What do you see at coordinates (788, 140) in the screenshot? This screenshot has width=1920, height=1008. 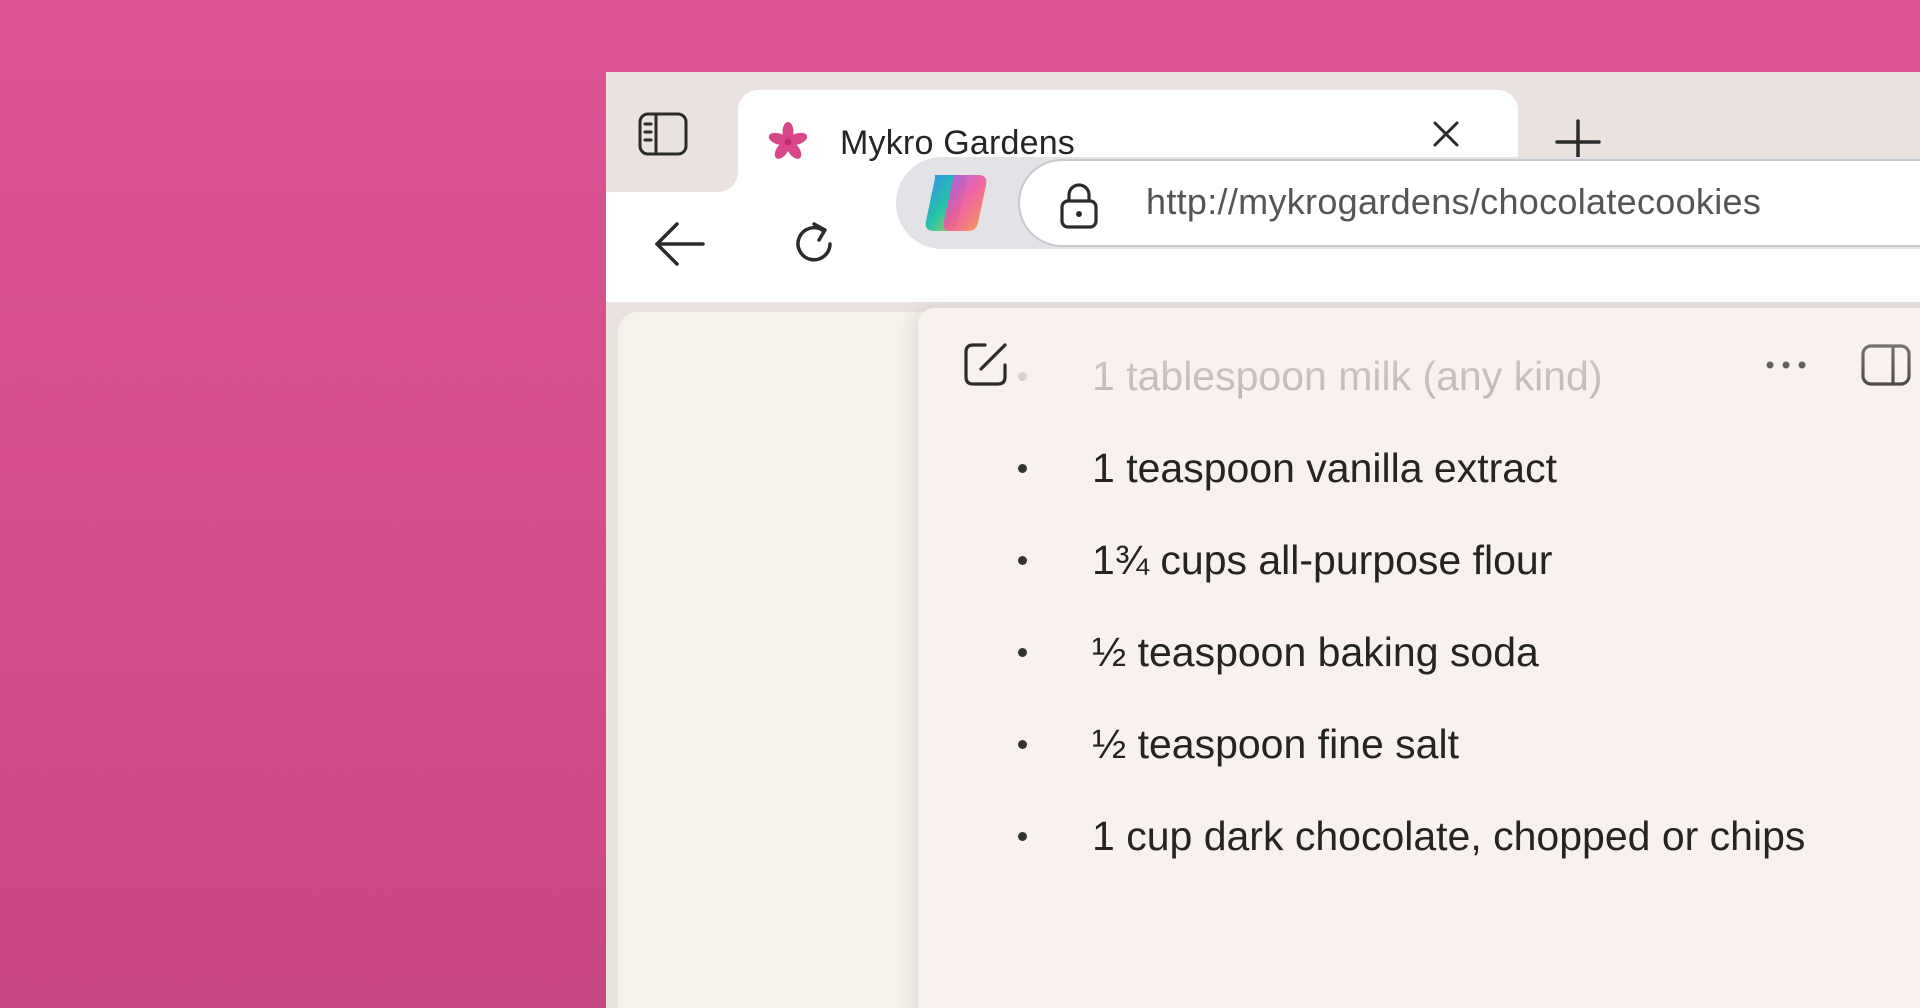 I see `flower-icon` at bounding box center [788, 140].